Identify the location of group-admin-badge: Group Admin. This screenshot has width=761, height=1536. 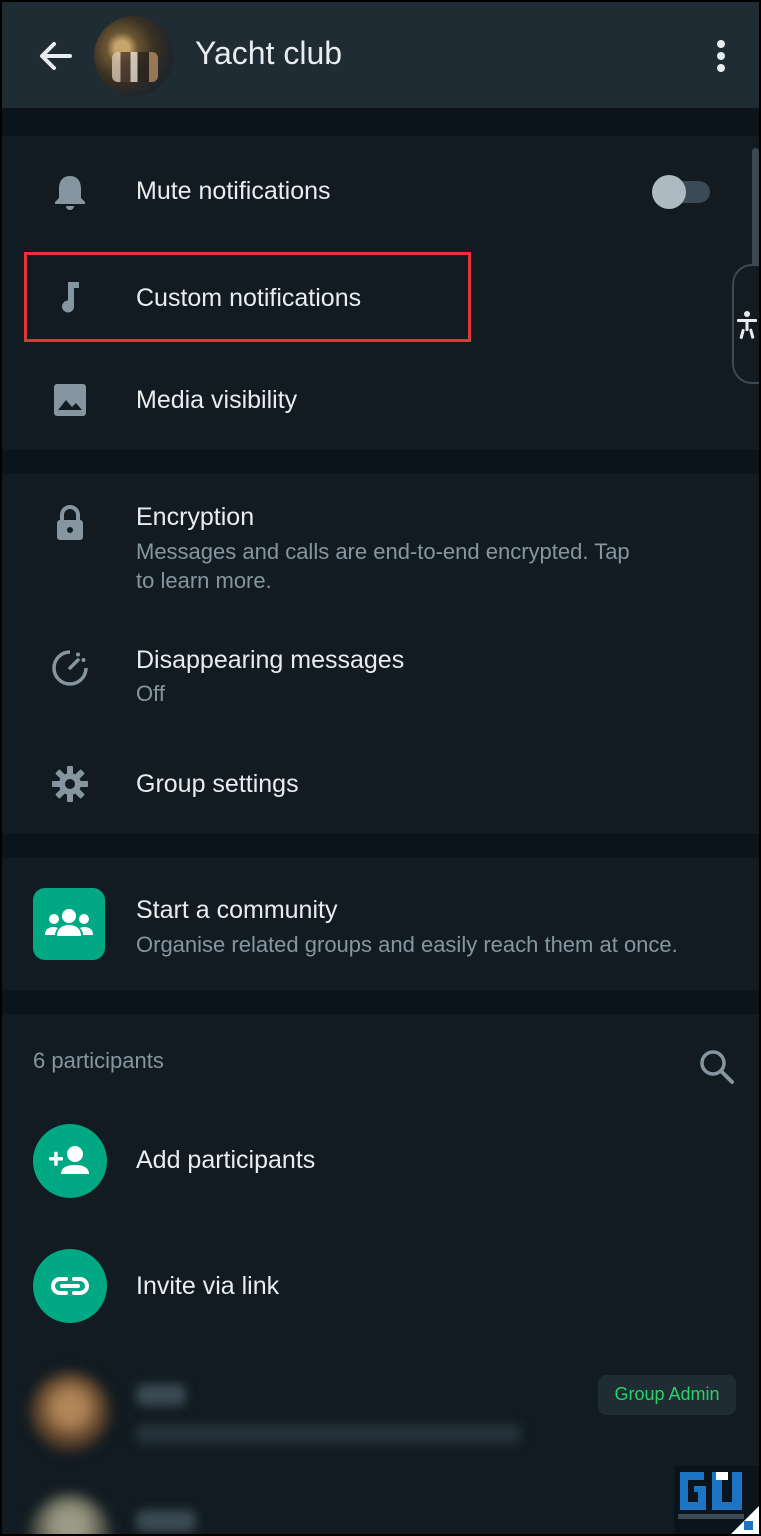
(667, 1395).